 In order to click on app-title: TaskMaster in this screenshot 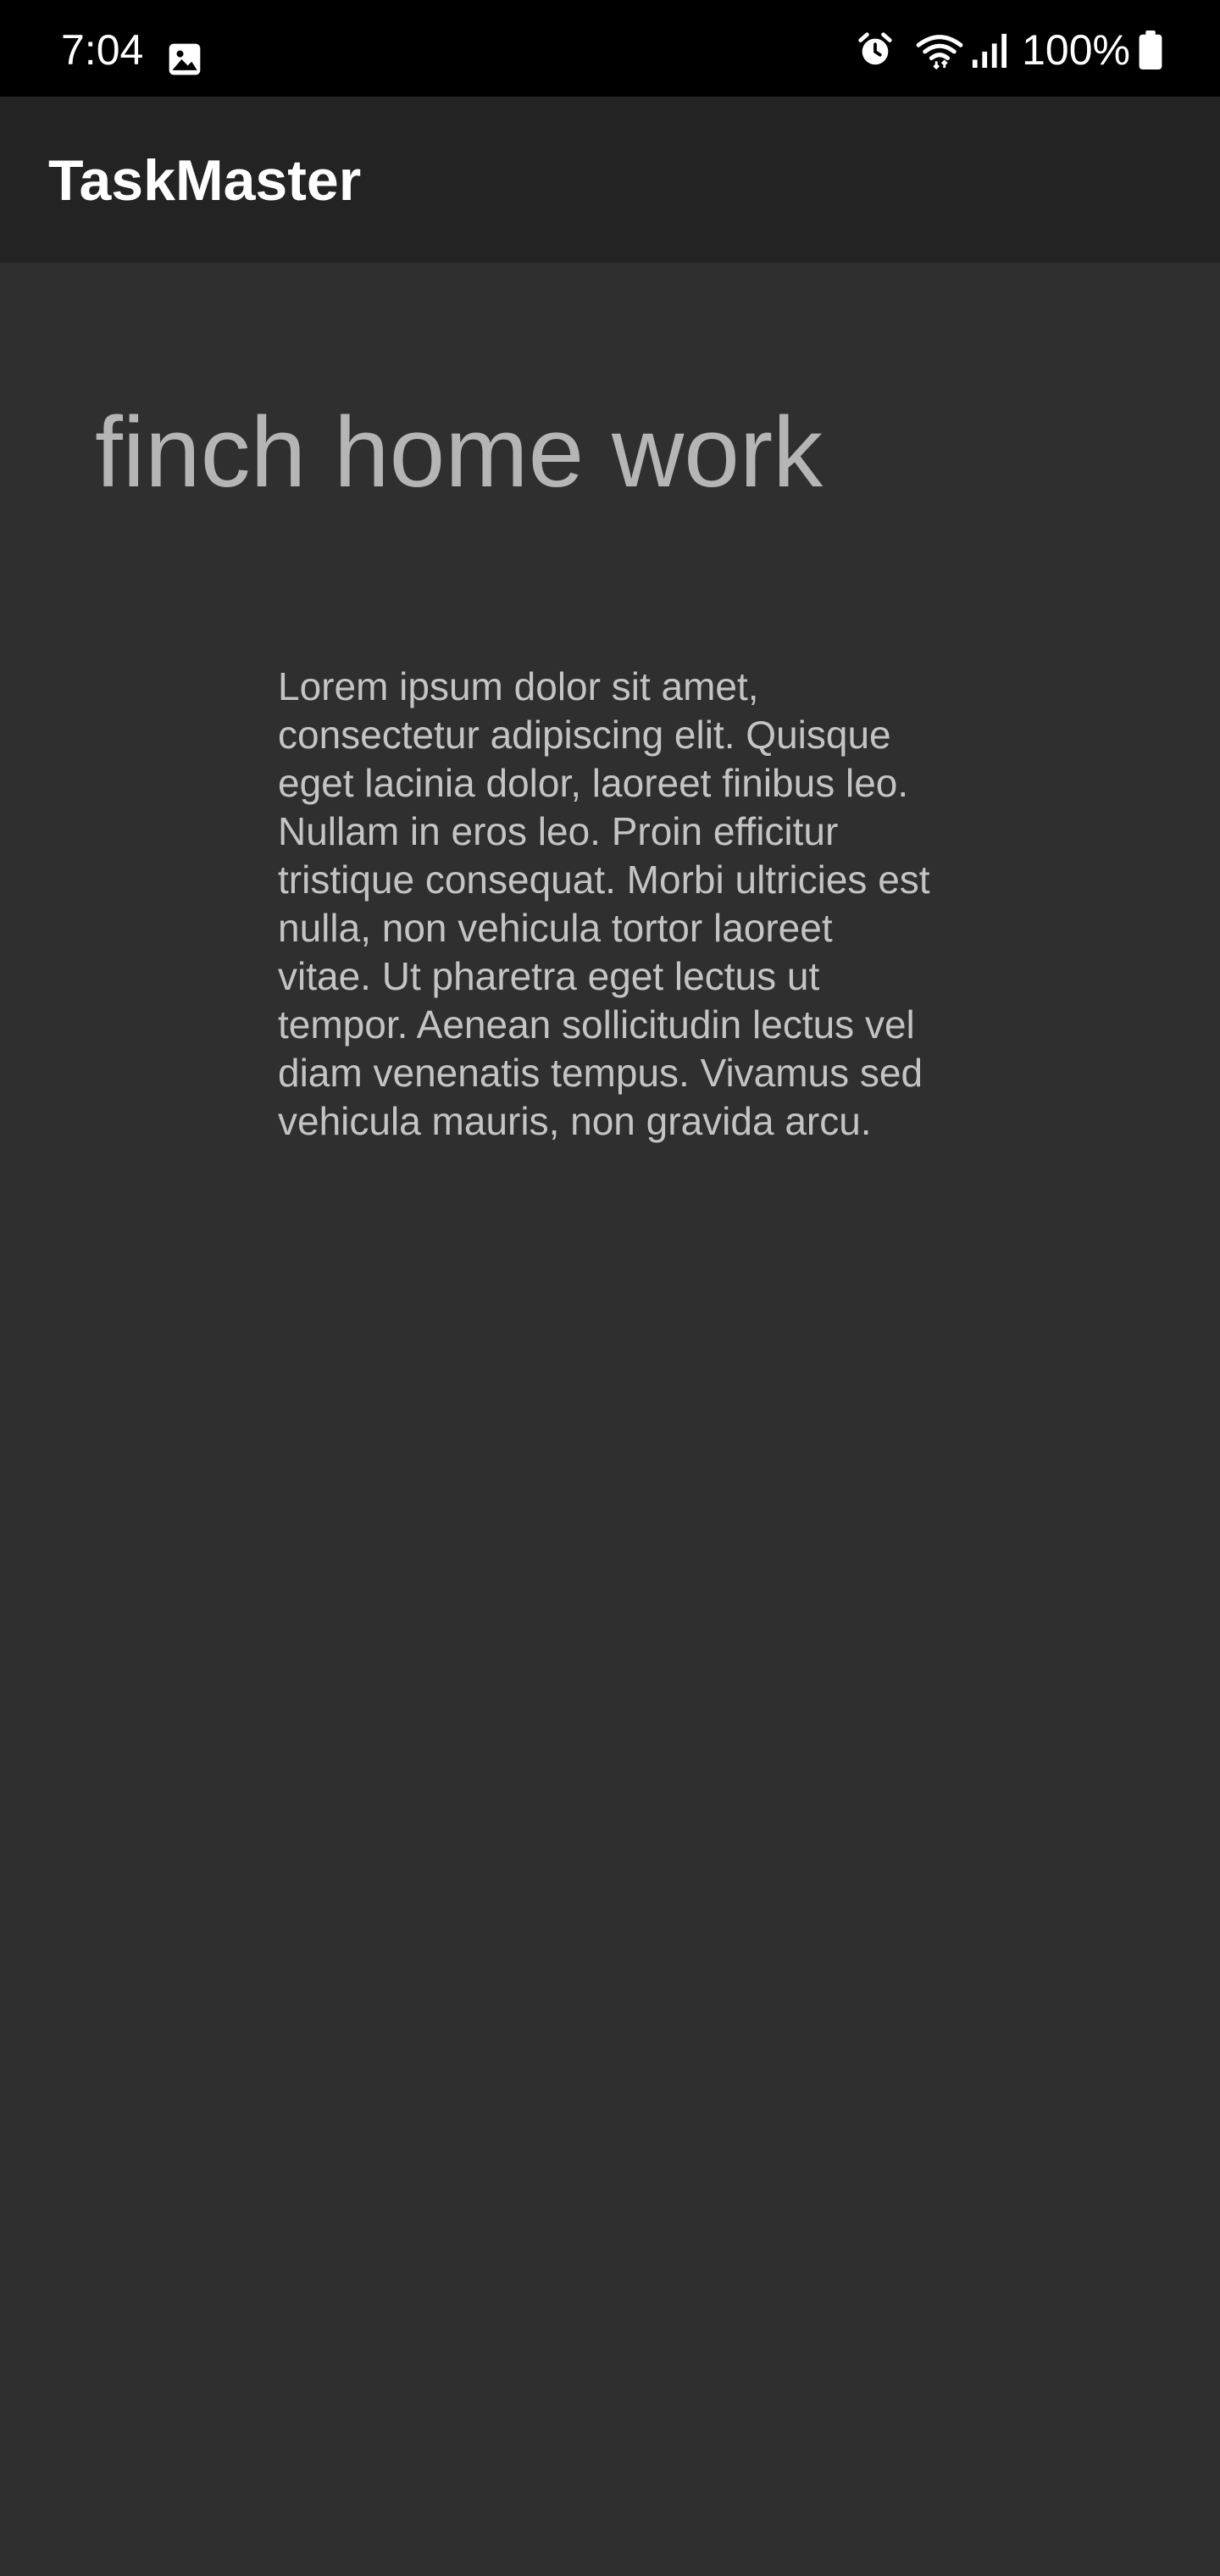, I will do `click(205, 180)`.